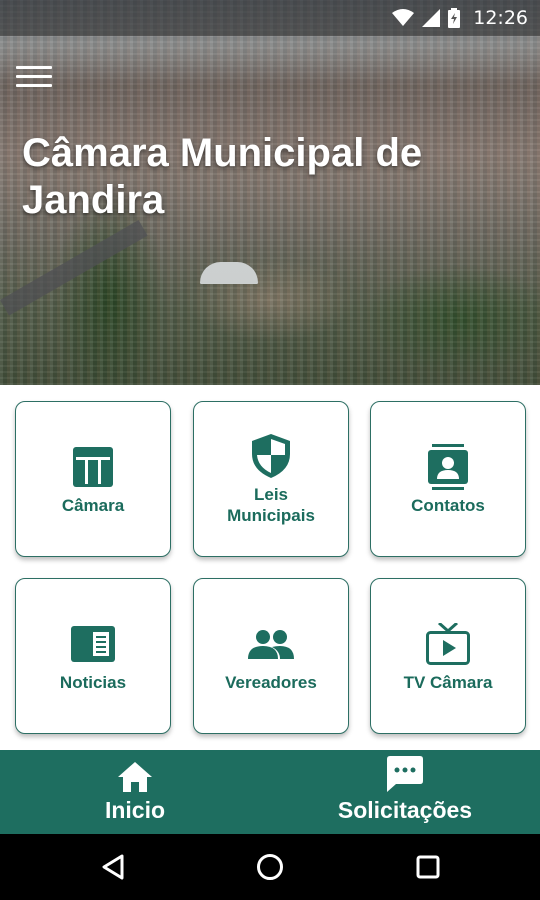 This screenshot has height=900, width=540. What do you see at coordinates (271, 644) in the screenshot?
I see `people-icon` at bounding box center [271, 644].